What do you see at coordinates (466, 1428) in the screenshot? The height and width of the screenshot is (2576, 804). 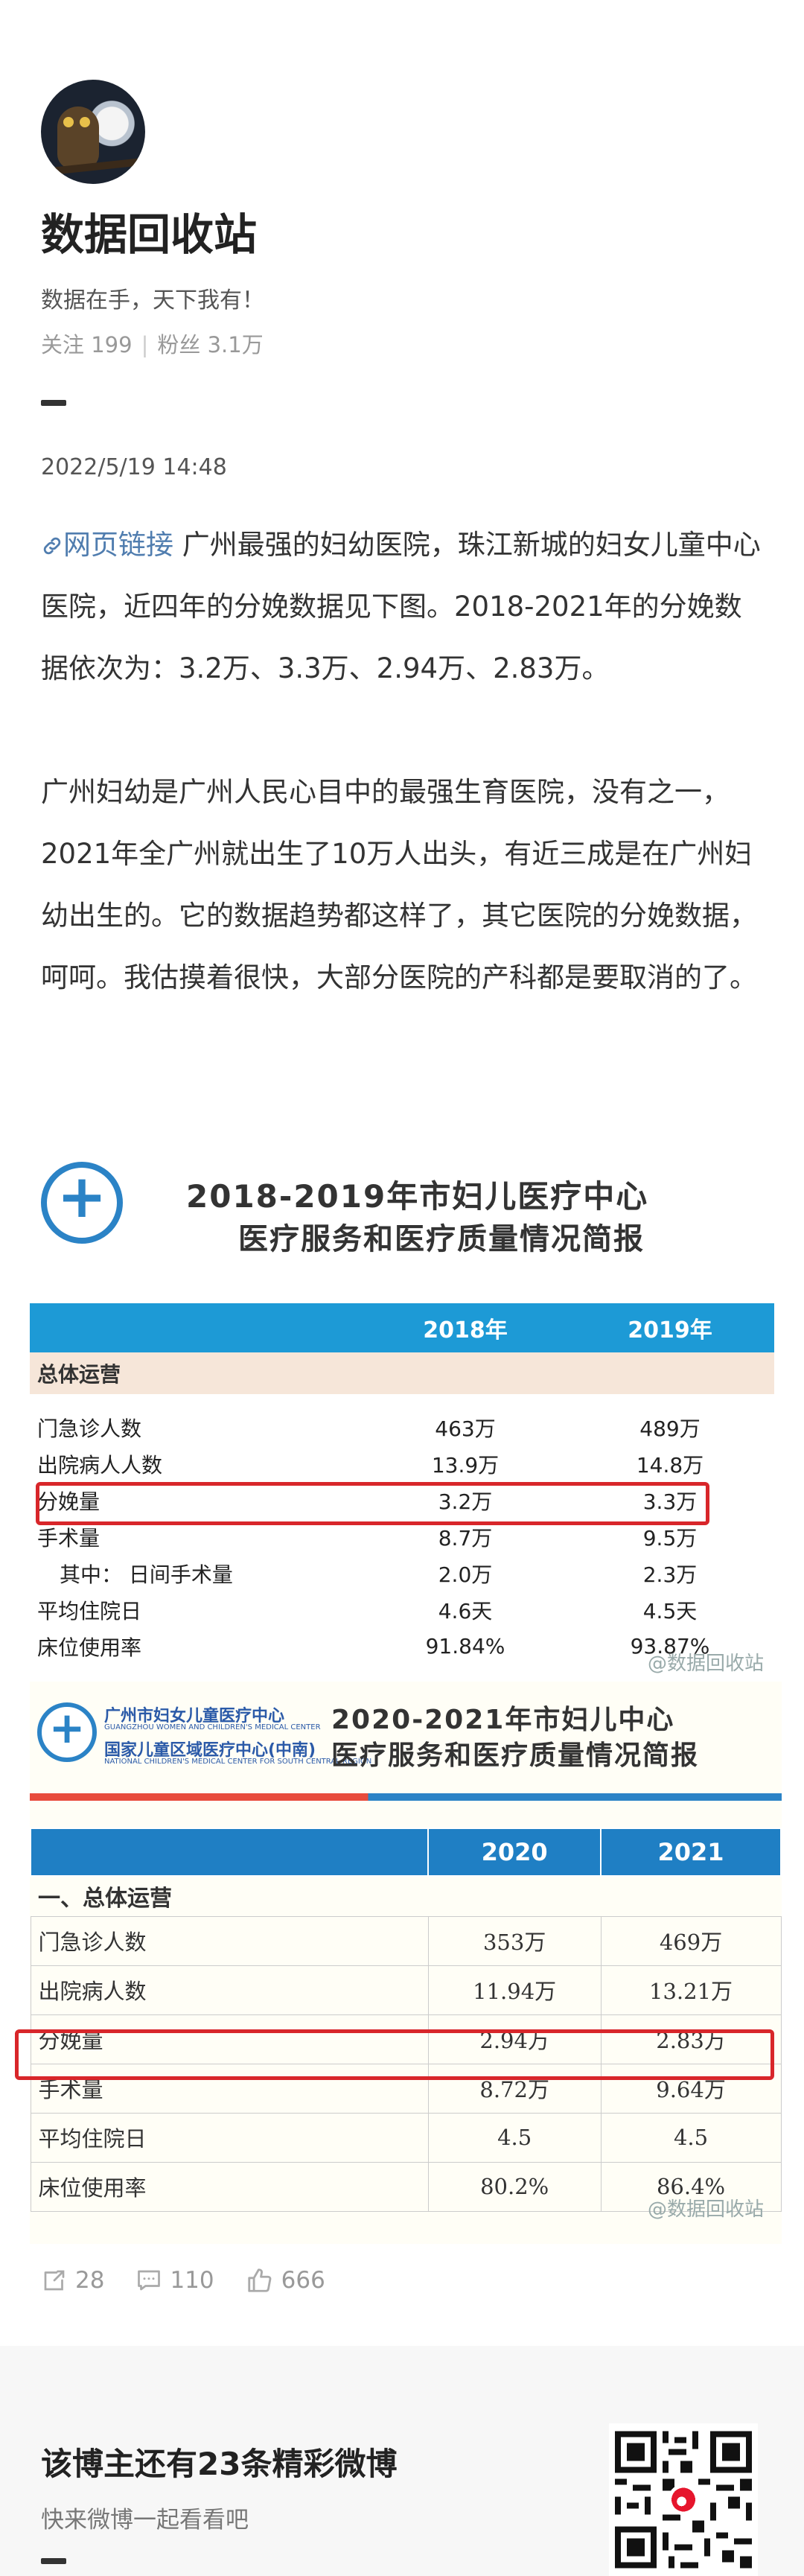 I see `row-value: 463万` at bounding box center [466, 1428].